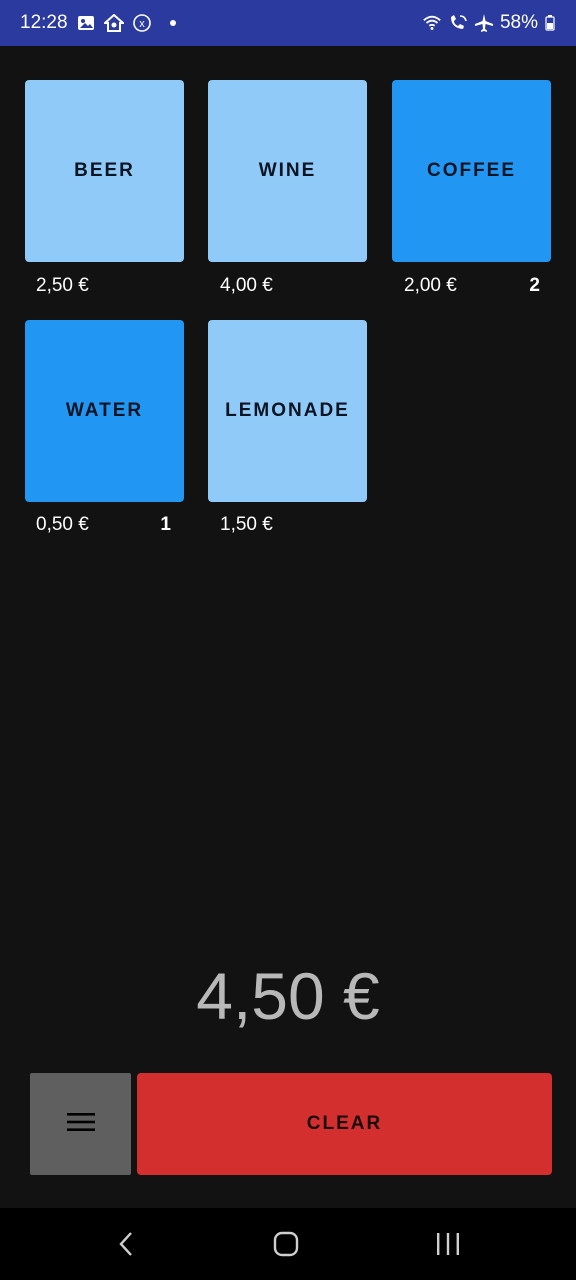 The image size is (576, 1280). I want to click on recents-icon, so click(448, 1244).